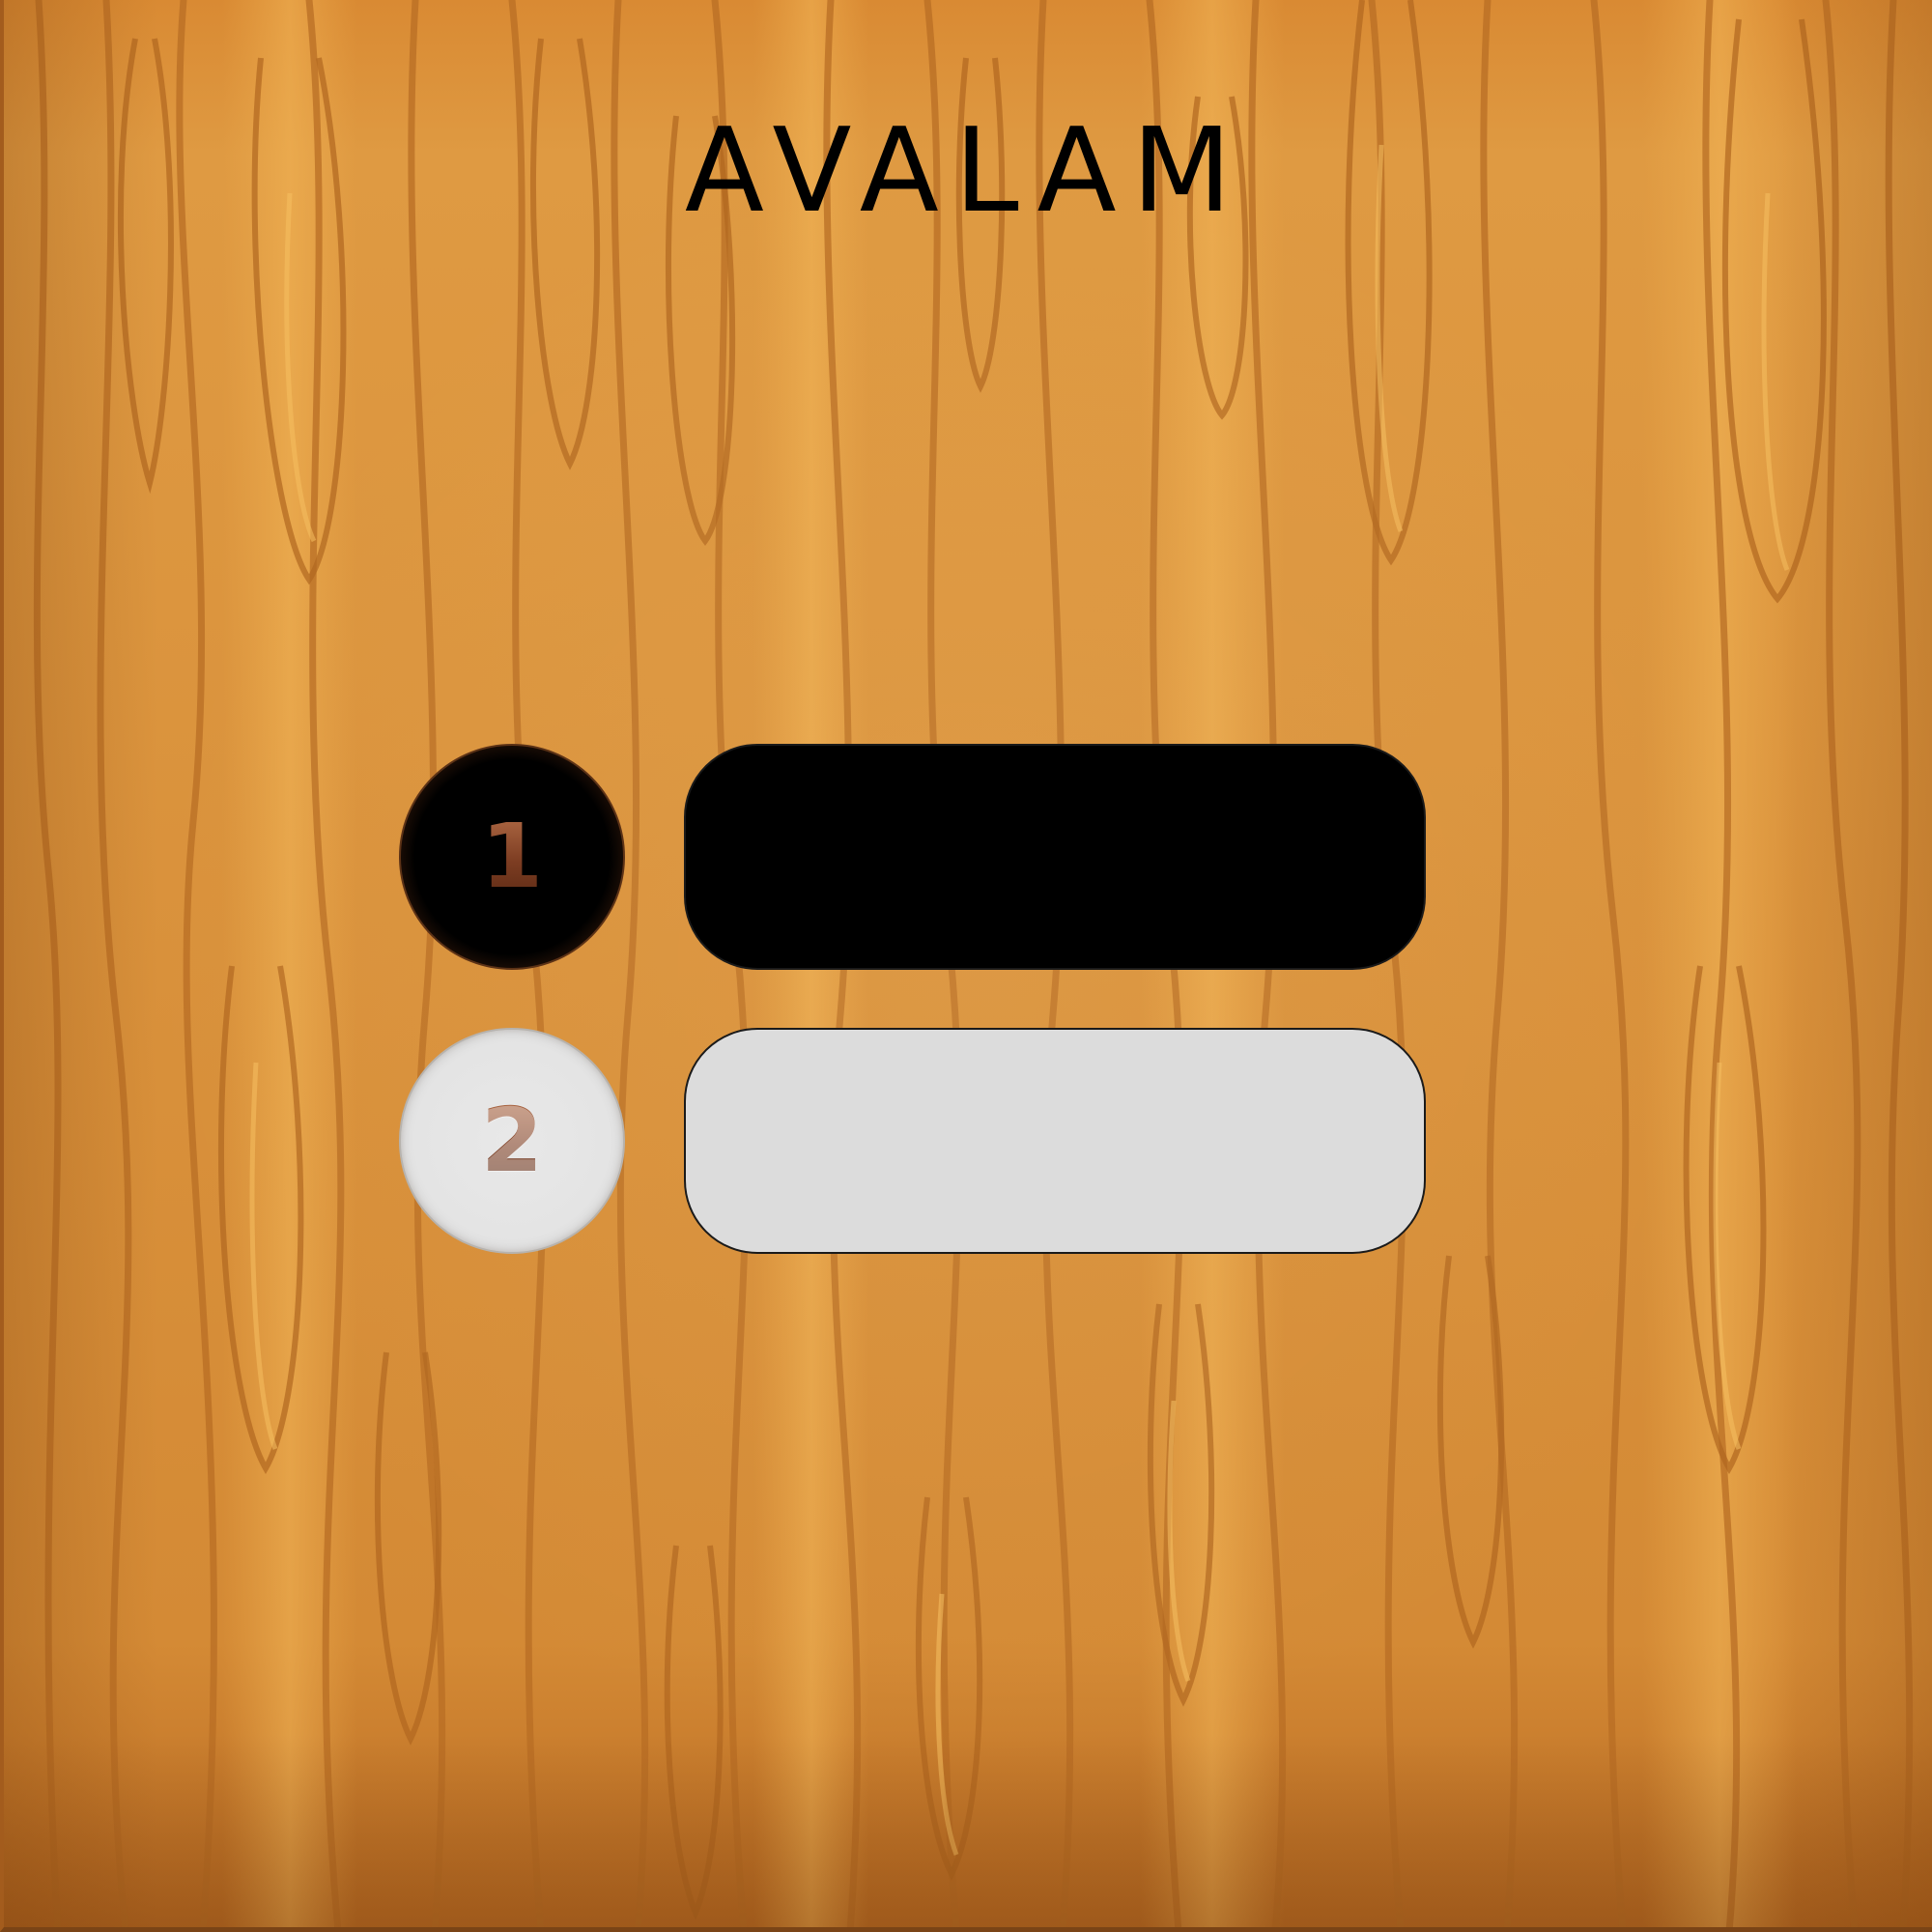  I want to click on game-title: AVALAM, so click(966, 171).